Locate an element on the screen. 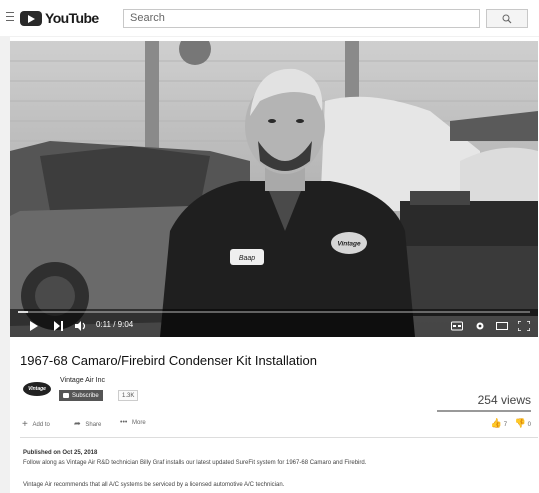 This screenshot has height=493, width=539. thumbs-up-icon: 👍 is located at coordinates (496, 423).